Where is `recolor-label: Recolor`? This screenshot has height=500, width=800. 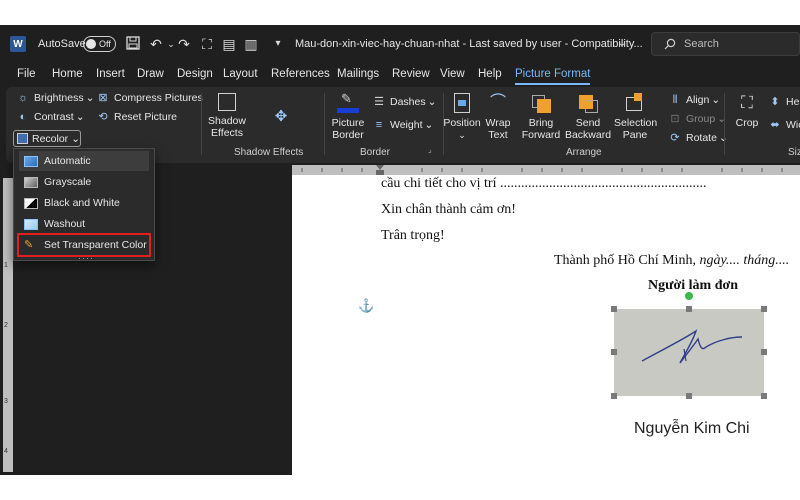
recolor-label: Recolor is located at coordinates (50, 138).